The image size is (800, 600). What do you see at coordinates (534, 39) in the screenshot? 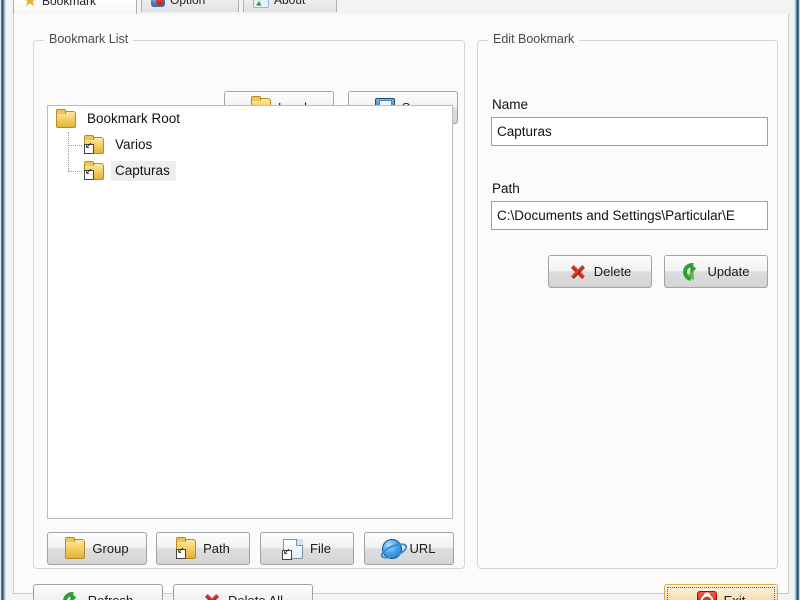
I see `edit-bookmark-group-title: Edit Bookmark` at bounding box center [534, 39].